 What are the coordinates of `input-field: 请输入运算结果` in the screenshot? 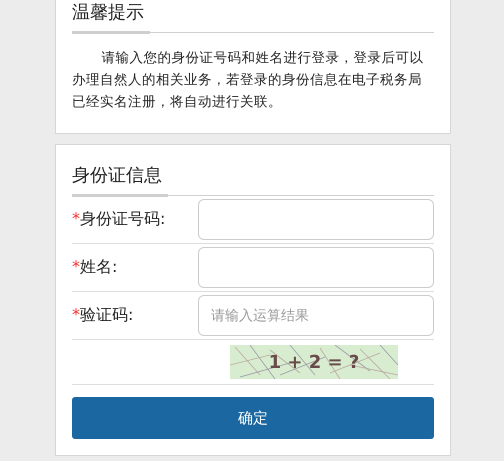 It's located at (316, 315).